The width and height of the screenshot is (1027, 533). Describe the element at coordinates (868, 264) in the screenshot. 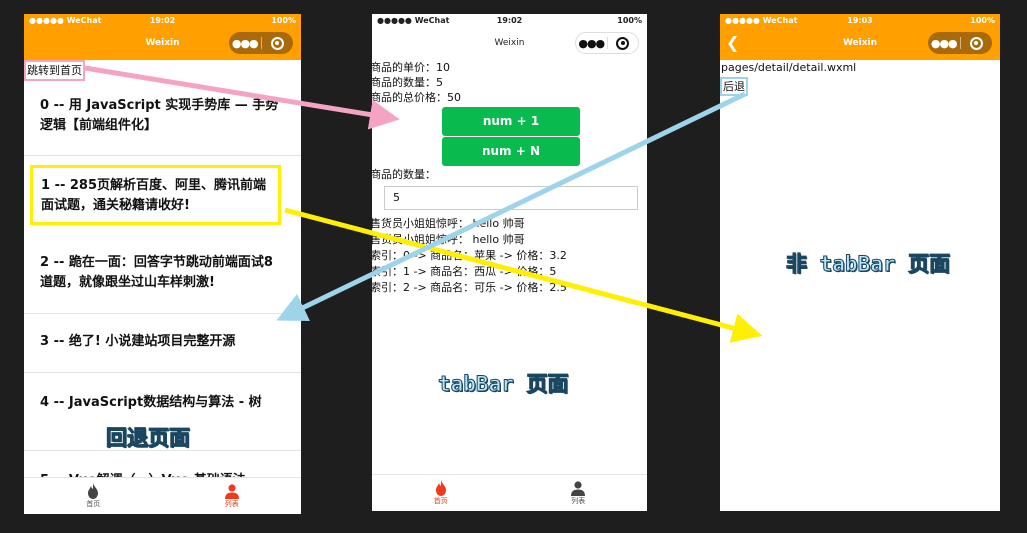

I see `non-tabbar-page-label: 非 tabBar 页面` at that location.